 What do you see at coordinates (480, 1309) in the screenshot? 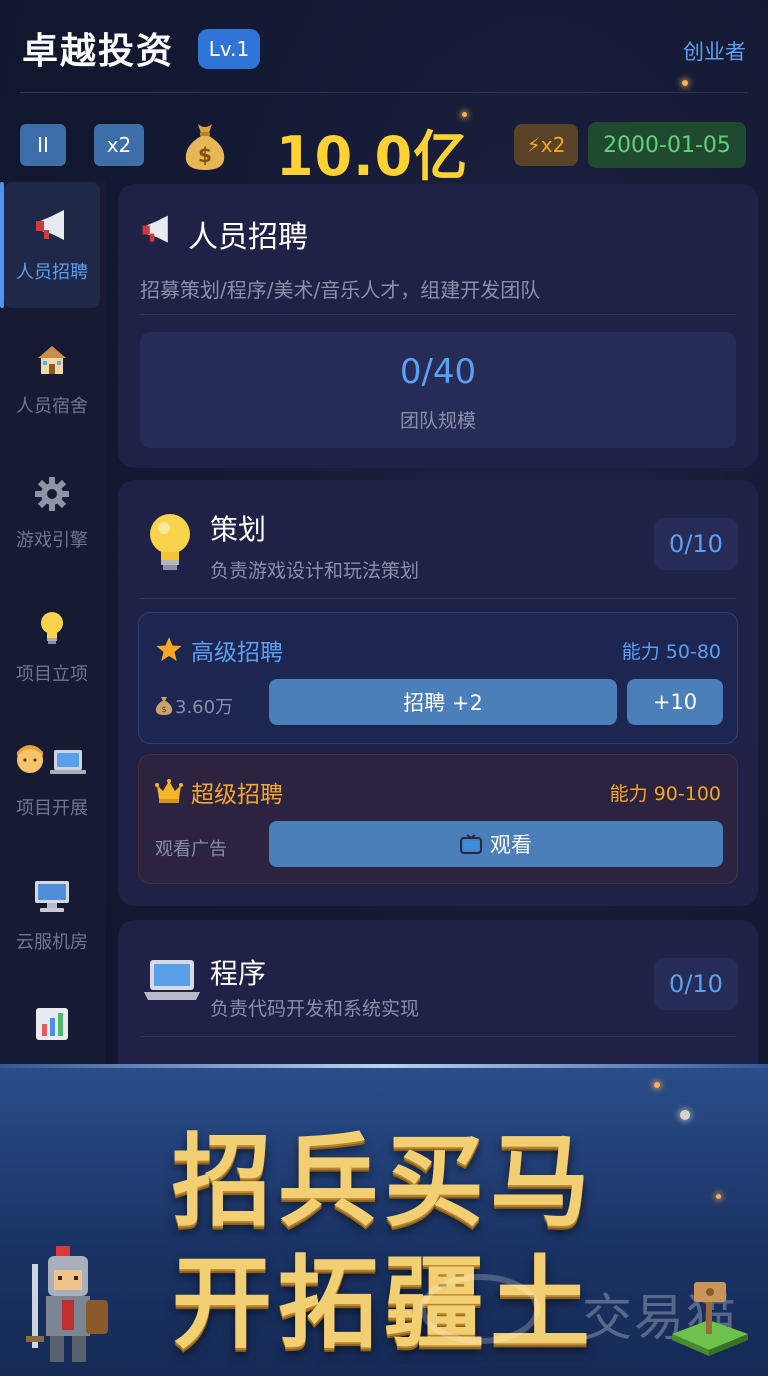
I see `watermark-logo` at bounding box center [480, 1309].